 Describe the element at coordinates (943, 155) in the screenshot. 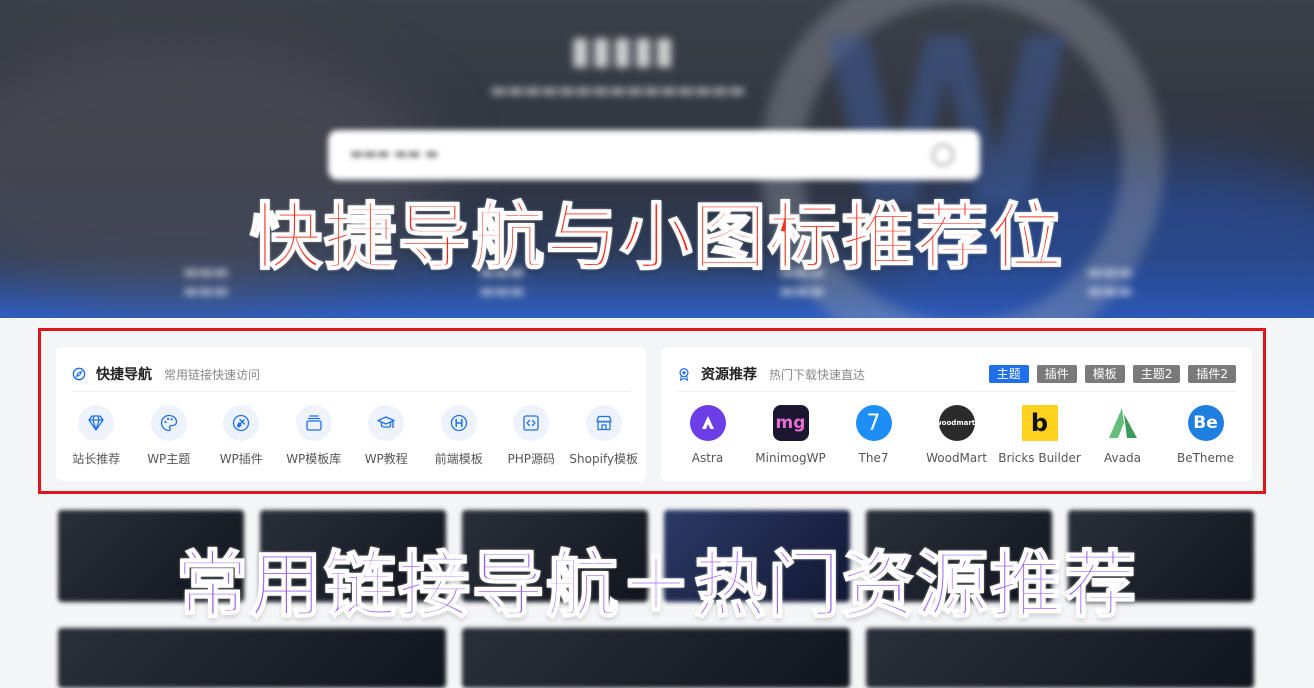

I see `search-icon` at that location.